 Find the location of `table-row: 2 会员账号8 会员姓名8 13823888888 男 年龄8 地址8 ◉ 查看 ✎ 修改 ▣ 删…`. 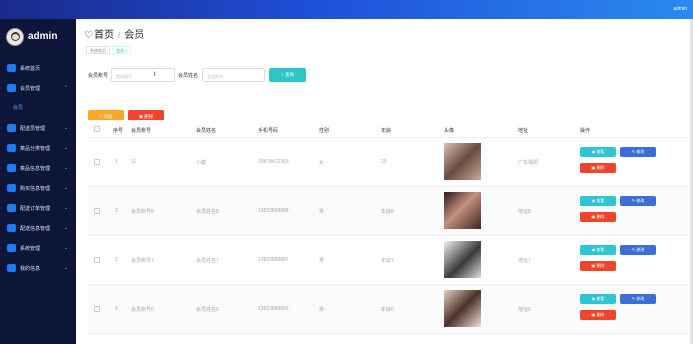

table-row: 2 会员账号8 会员姓名8 13823888888 男 年龄8 地址8 ◉ 查看 ✎ 修改 ▣ 删… is located at coordinates (388, 211).